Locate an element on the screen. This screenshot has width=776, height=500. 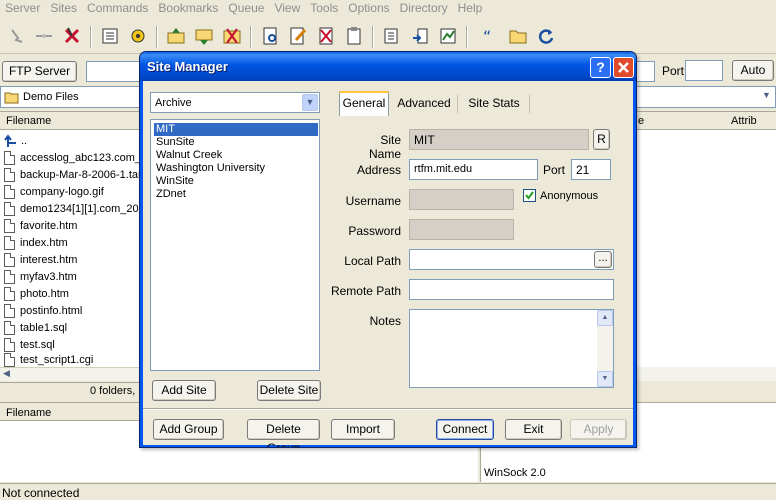
list-item: backup-Mar-8-2006-1.tar is located at coordinates (73, 174).